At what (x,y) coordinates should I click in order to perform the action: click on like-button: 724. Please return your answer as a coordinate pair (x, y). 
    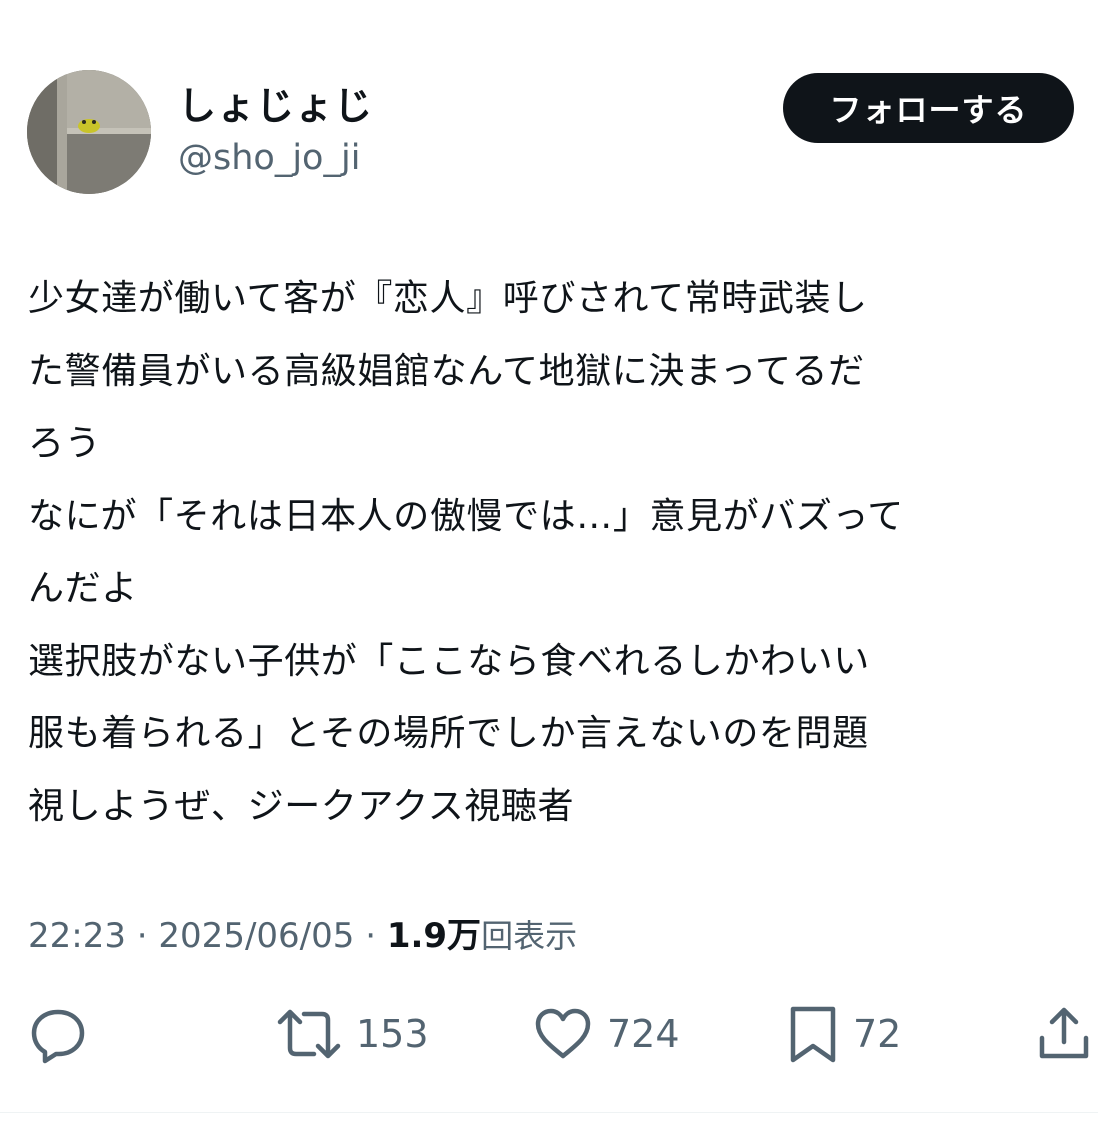
    Looking at the image, I should click on (606, 1034).